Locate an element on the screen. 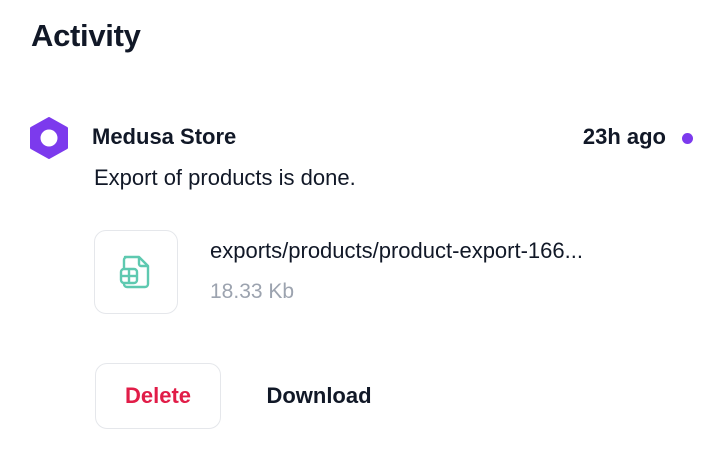 Image resolution: width=728 pixels, height=470 pixels. delete-button: Delete is located at coordinates (158, 396).